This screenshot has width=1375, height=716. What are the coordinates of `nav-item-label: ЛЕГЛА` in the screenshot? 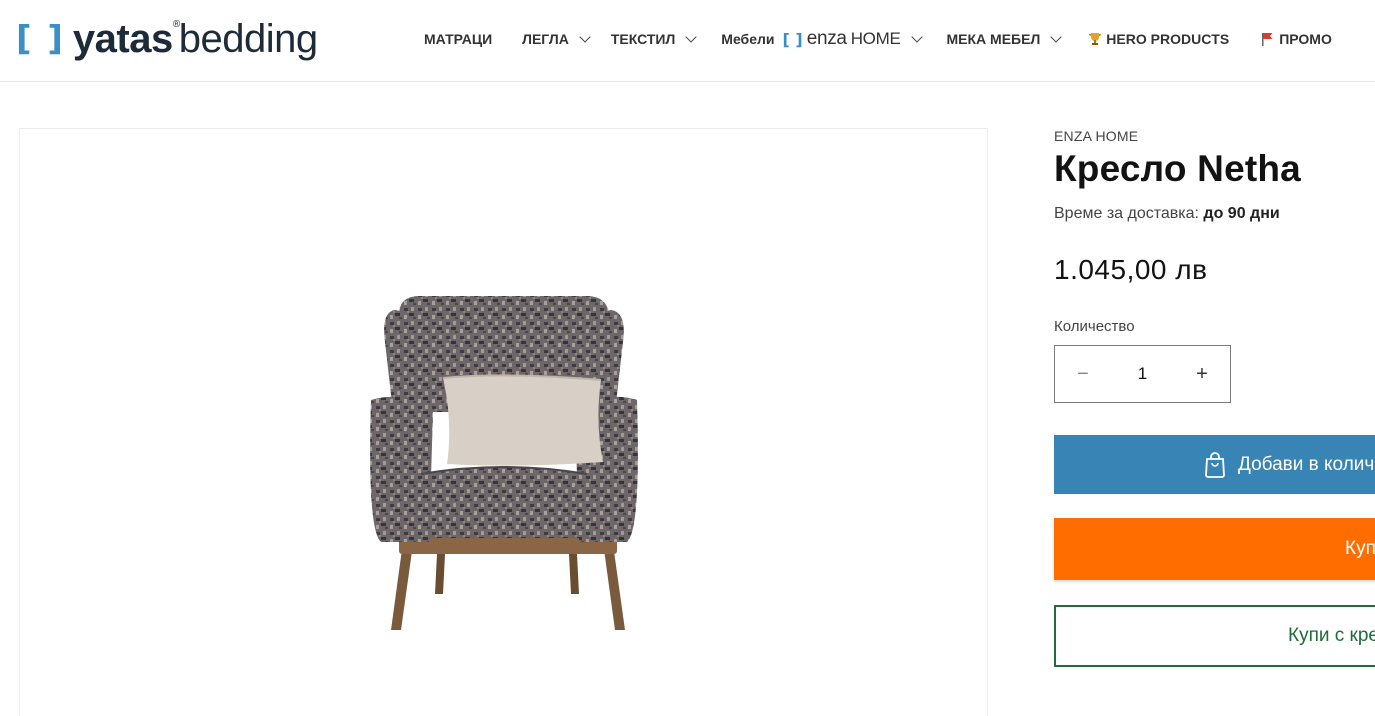 It's located at (545, 39).